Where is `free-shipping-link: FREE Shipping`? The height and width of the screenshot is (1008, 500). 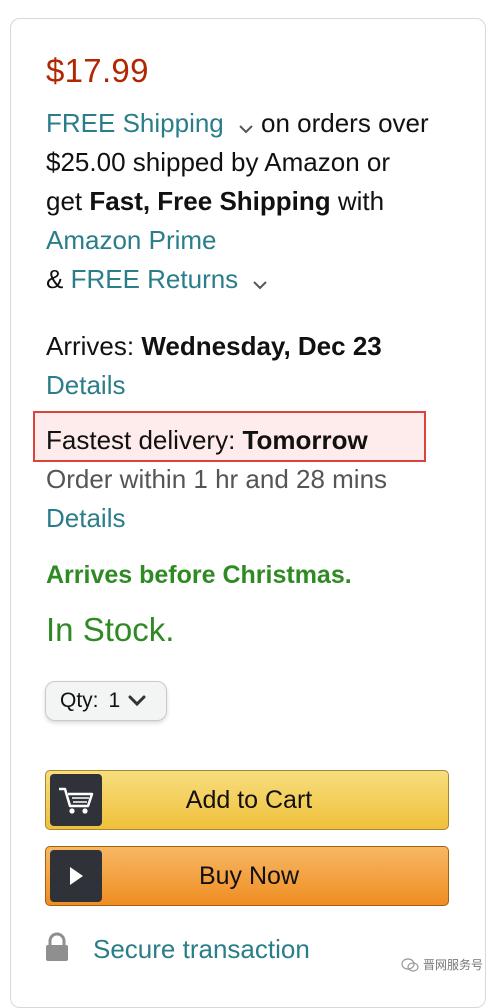
free-shipping-link: FREE Shipping is located at coordinates (135, 123).